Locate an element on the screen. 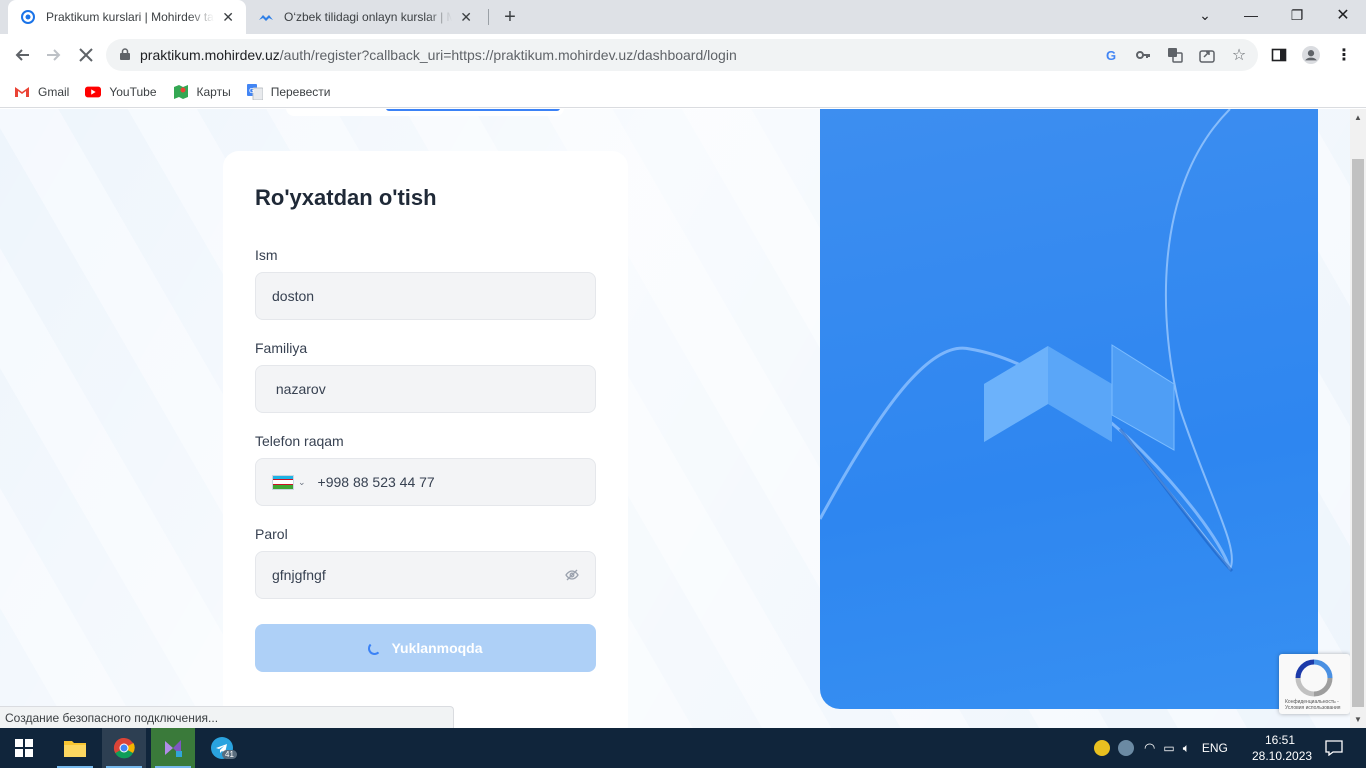  taskbar-clock: 16:51 28.10.2023 is located at coordinates (1282, 748).